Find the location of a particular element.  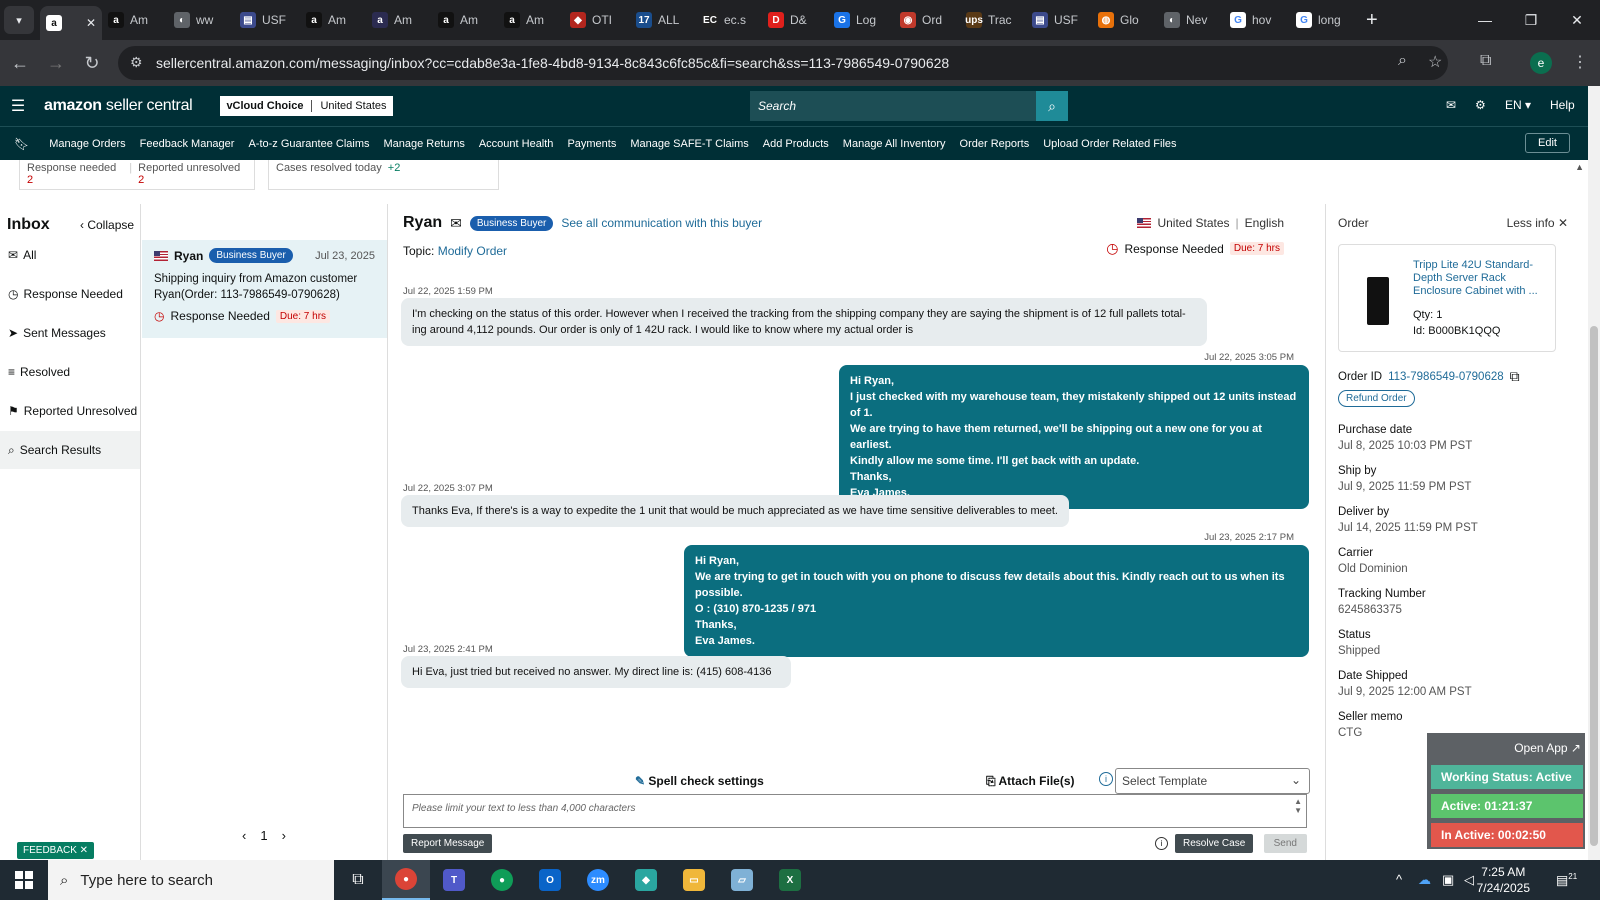

new-tab-button: + is located at coordinates (1372, 20).